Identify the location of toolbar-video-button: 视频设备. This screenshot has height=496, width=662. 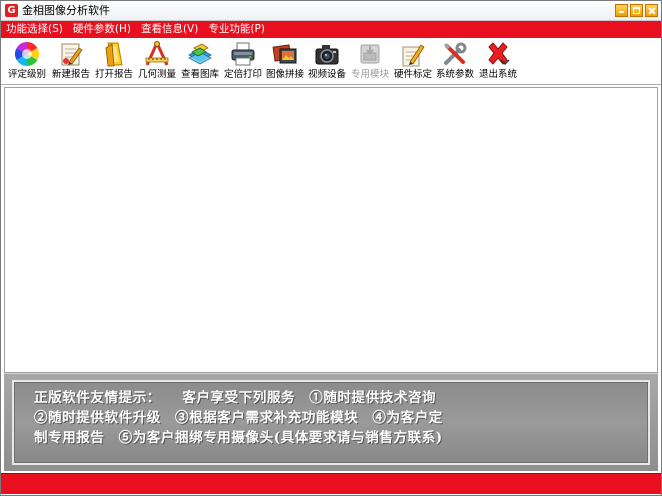
(327, 61).